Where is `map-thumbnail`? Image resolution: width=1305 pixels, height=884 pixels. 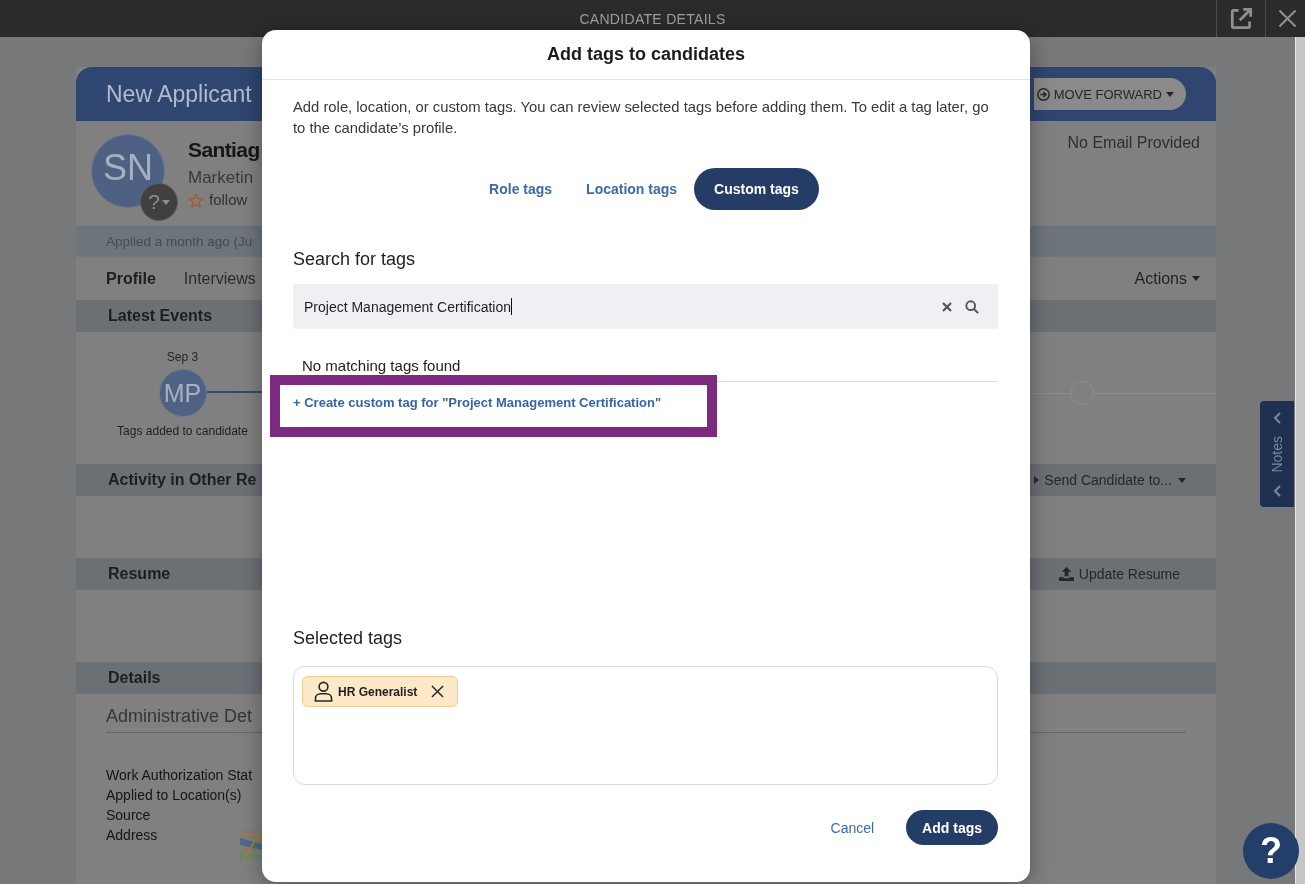
map-thumbnail is located at coordinates (251, 844).